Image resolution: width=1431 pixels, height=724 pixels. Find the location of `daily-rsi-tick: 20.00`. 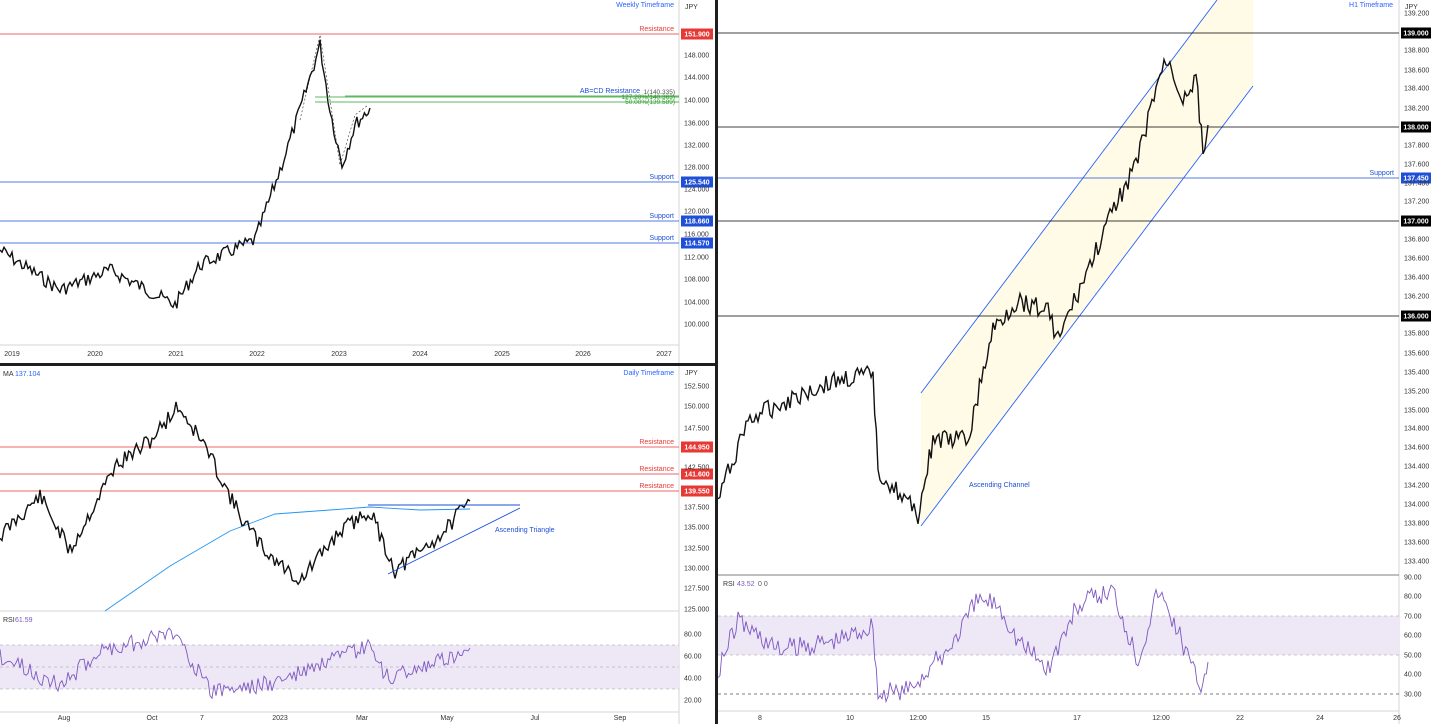

daily-rsi-tick: 20.00 is located at coordinates (693, 701).